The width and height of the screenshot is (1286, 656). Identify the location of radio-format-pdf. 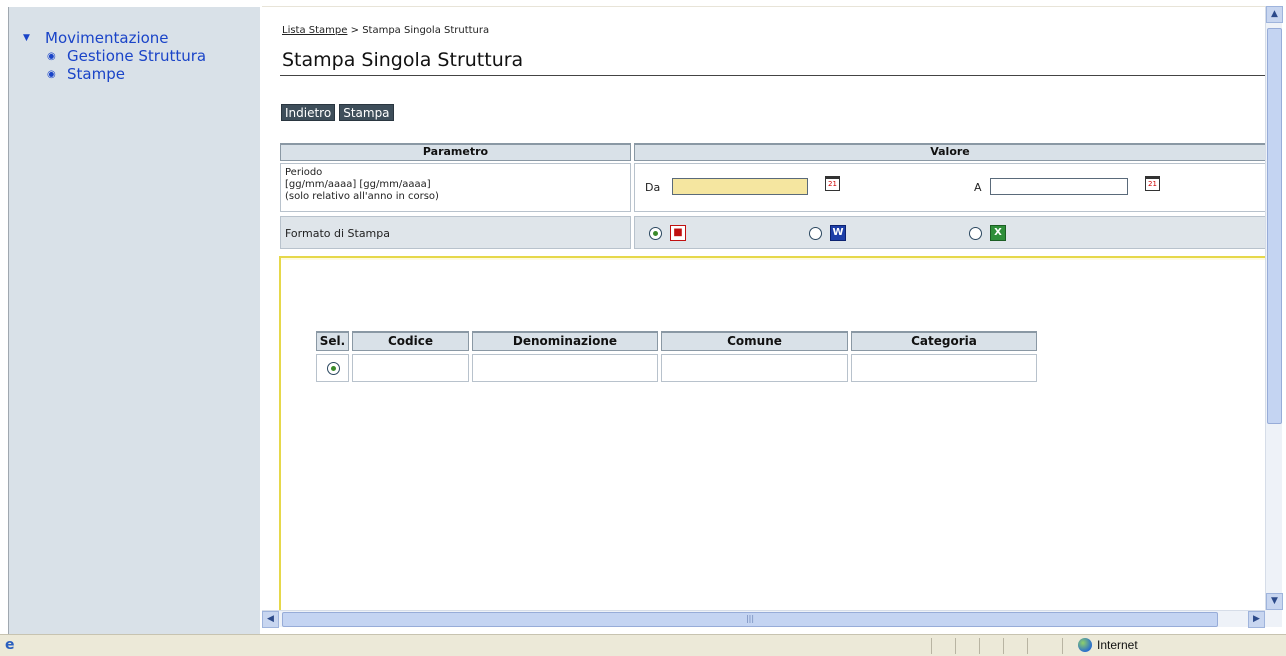
(655, 233).